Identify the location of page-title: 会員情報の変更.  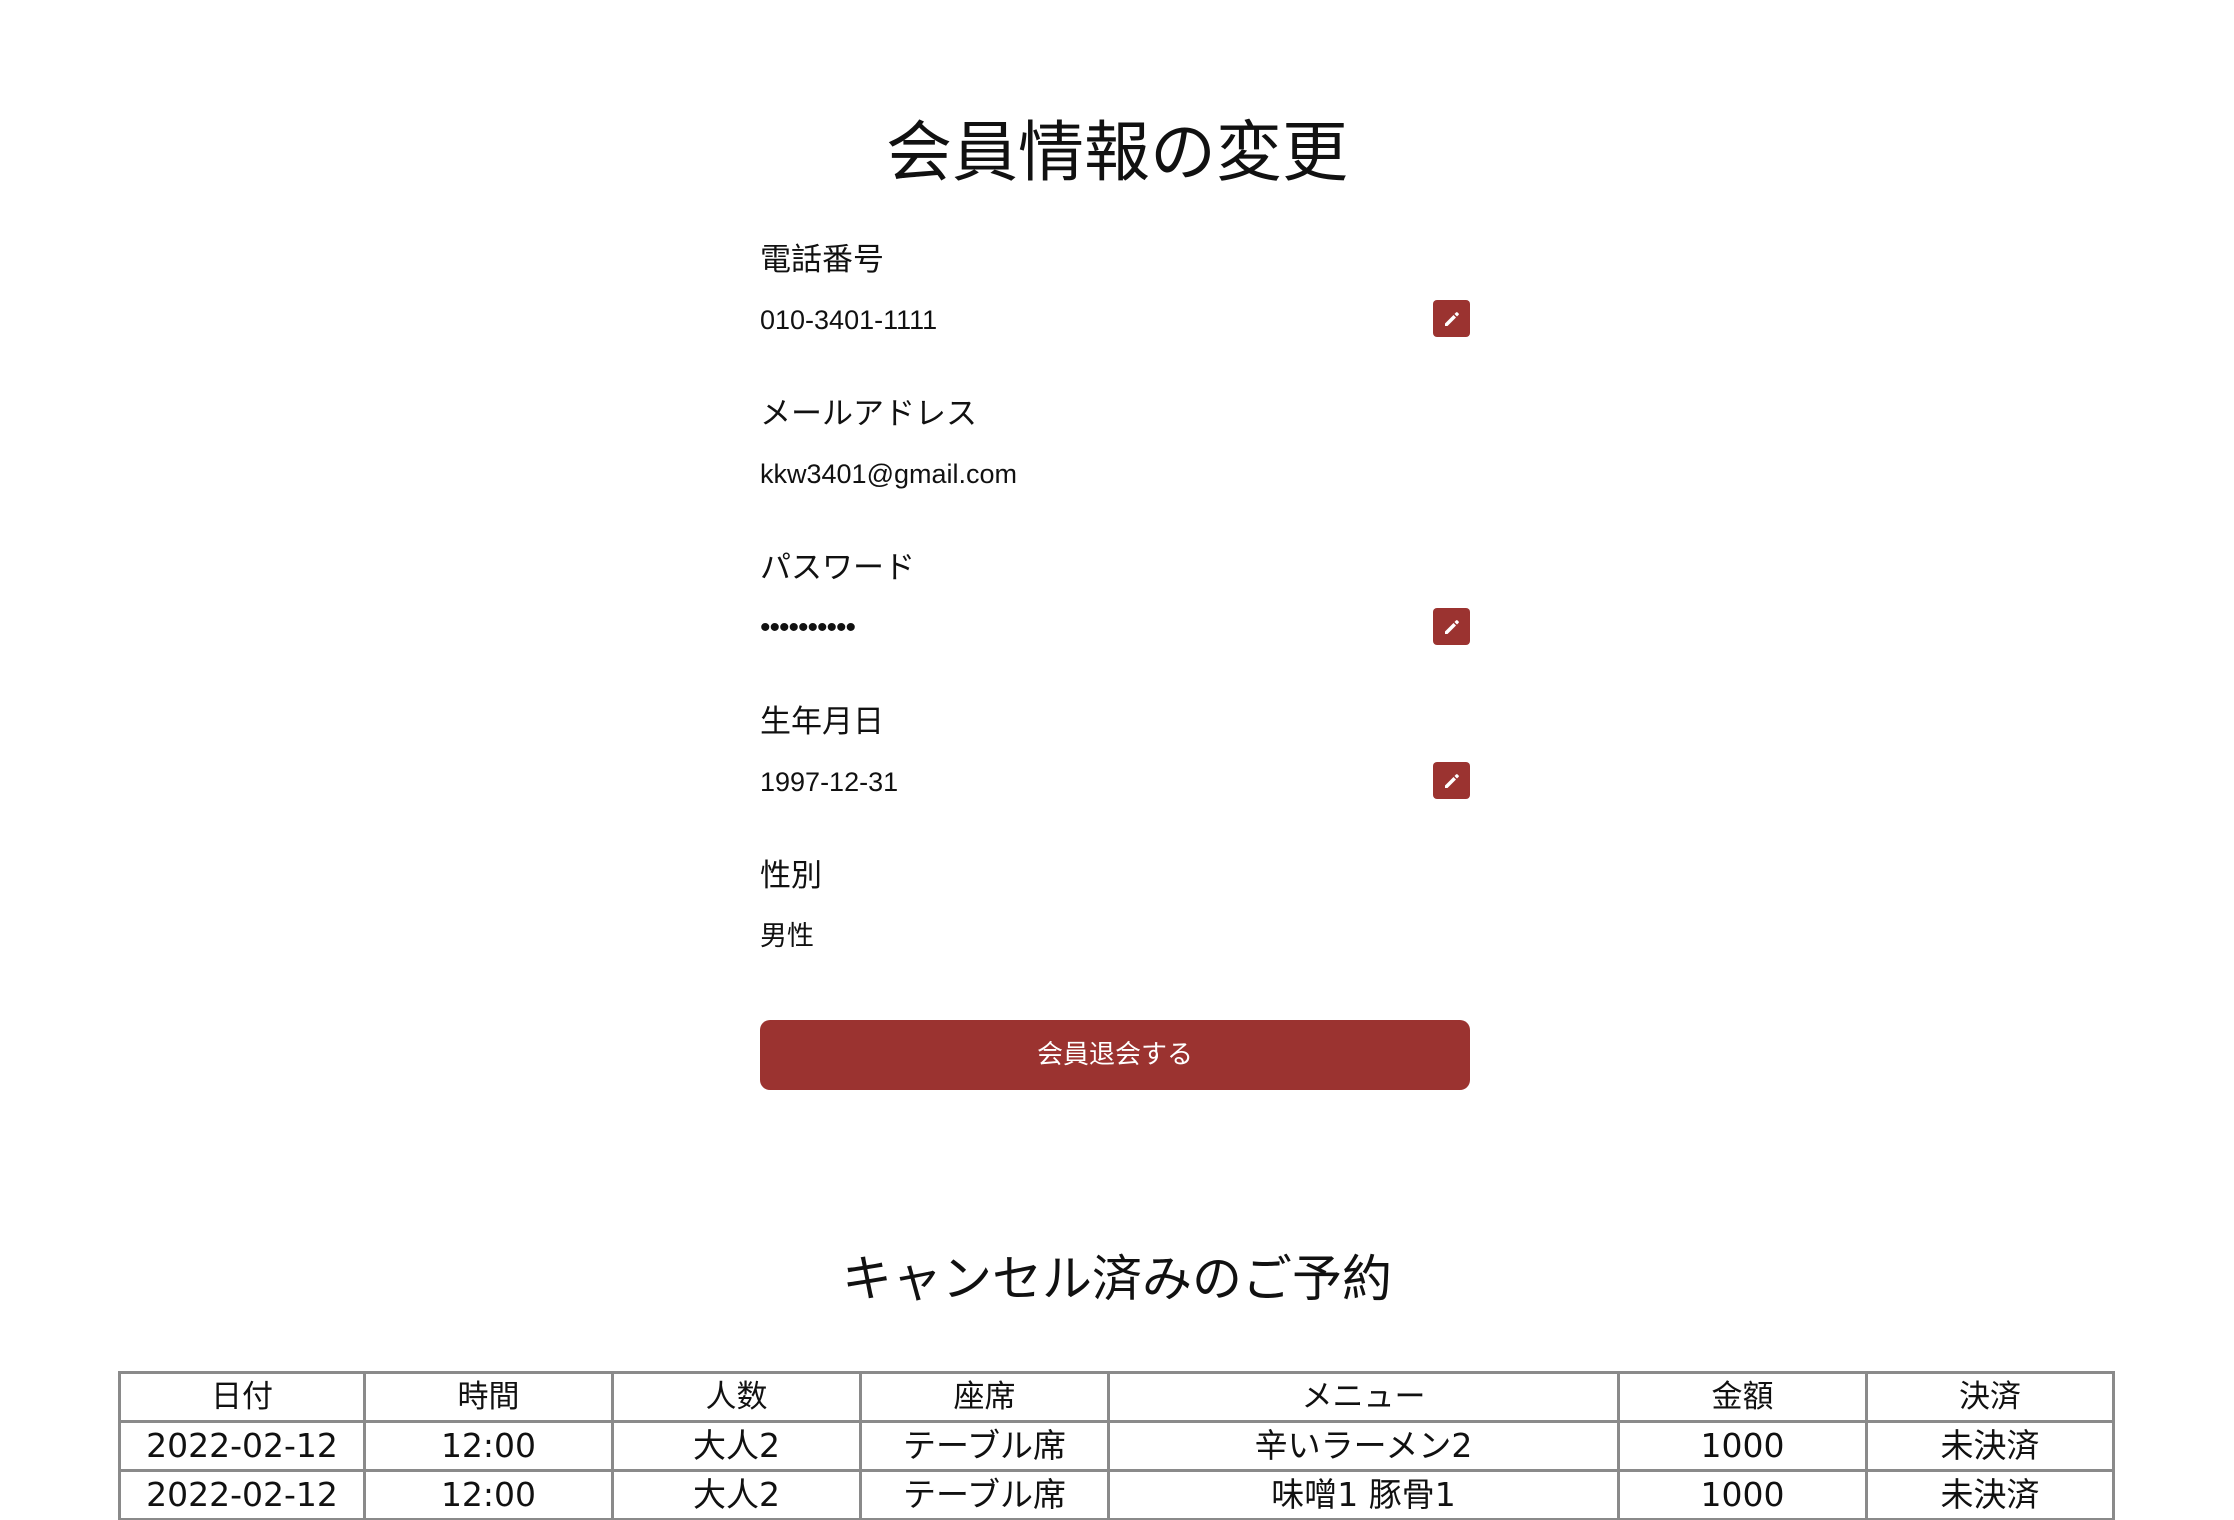
(1117, 152).